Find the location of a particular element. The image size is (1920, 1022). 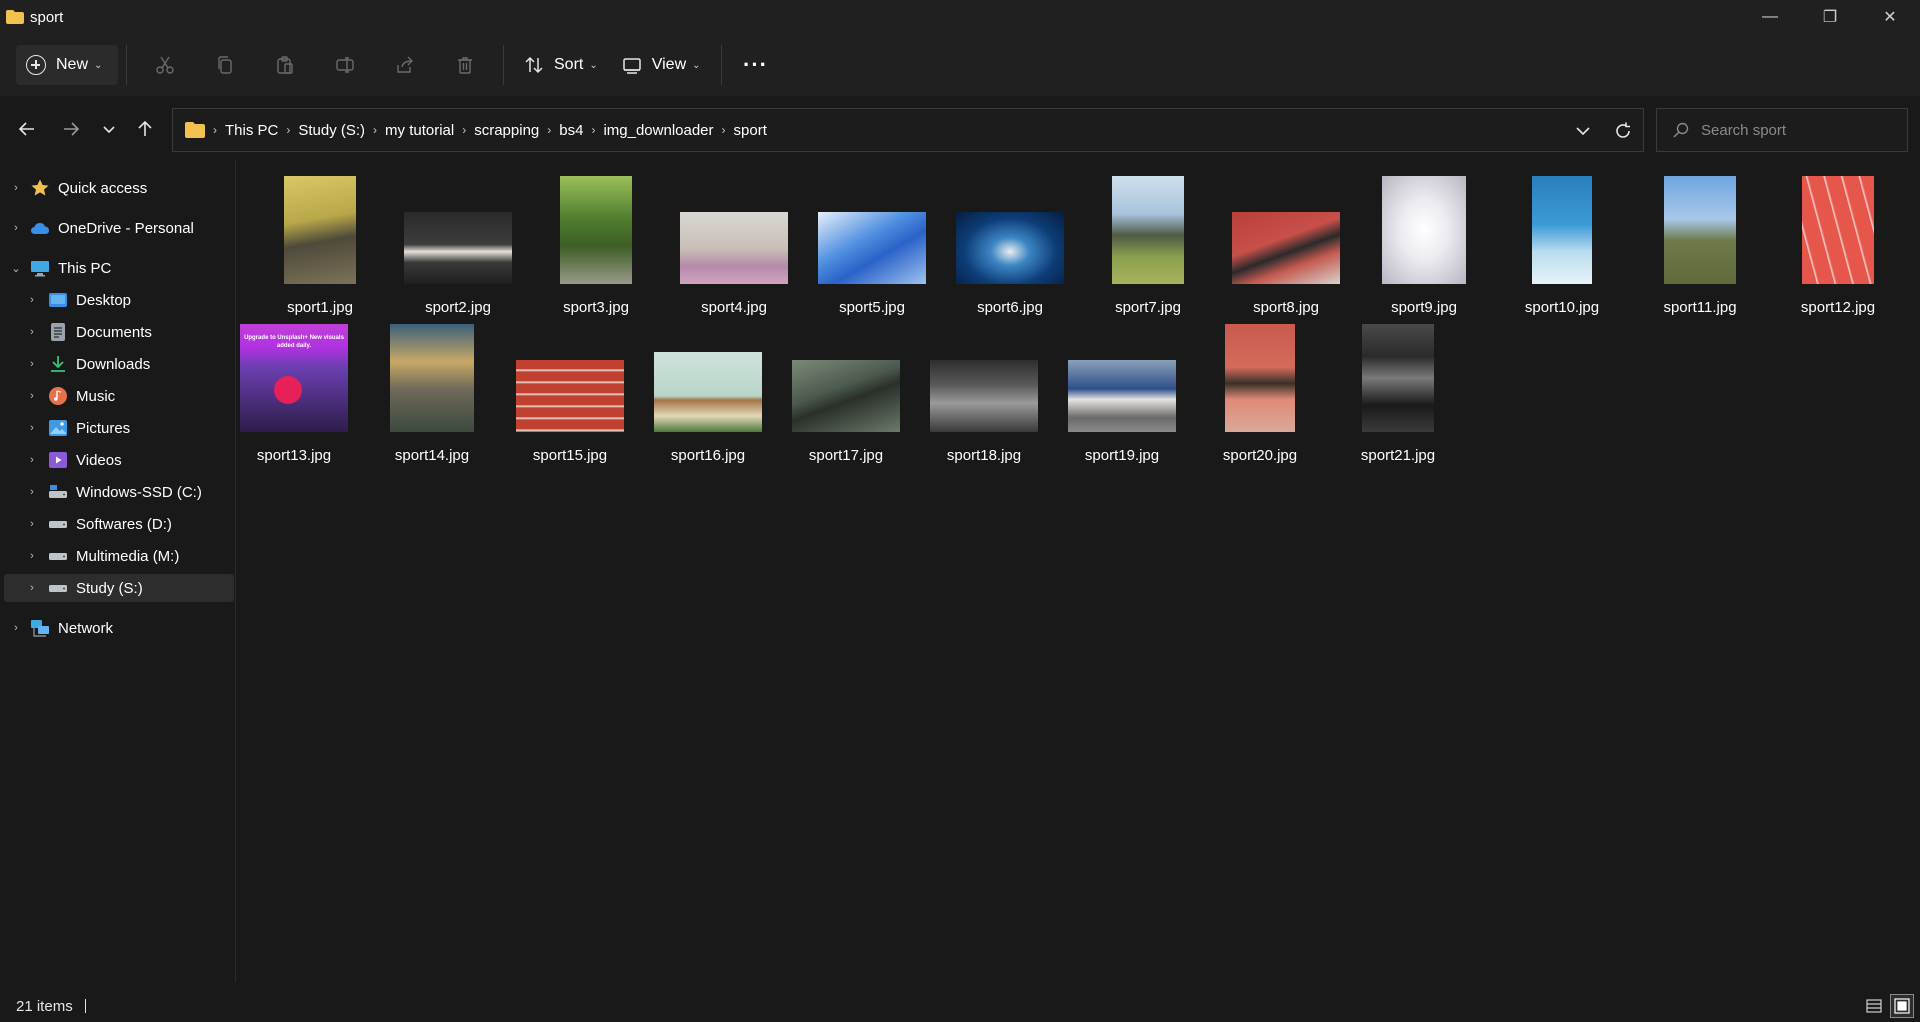

sidebar-item-quick-access: › Quick access is located at coordinates (119, 188).